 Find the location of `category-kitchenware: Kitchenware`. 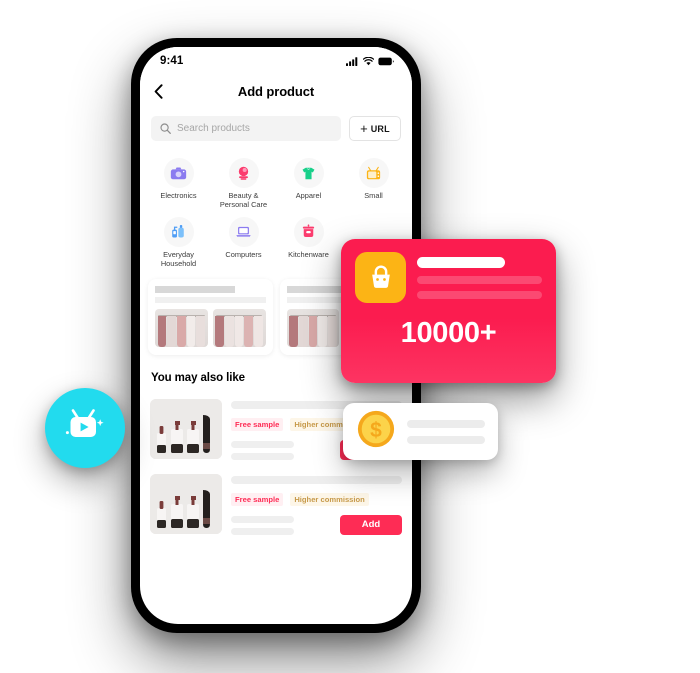

category-kitchenware: Kitchenware is located at coordinates (308, 242).